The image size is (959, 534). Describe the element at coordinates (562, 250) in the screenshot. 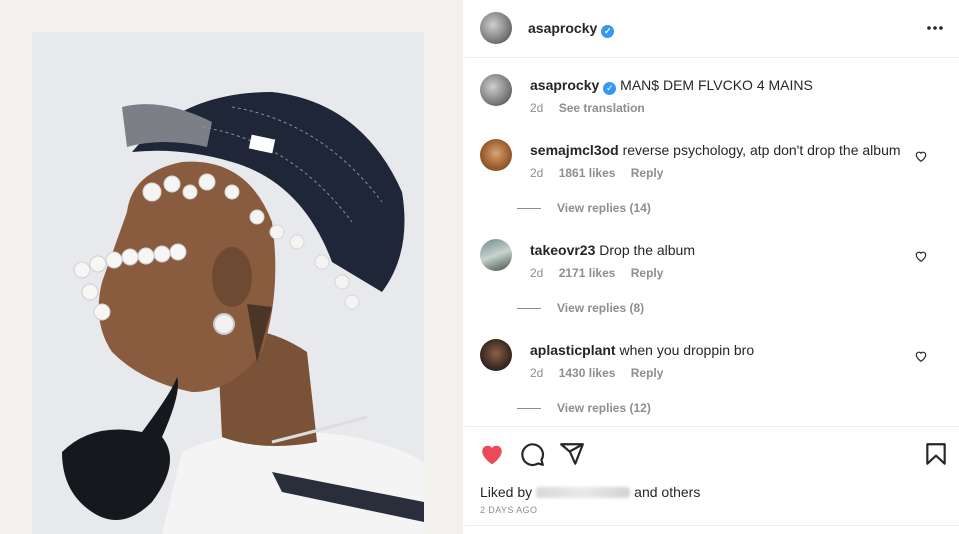

I see `comment-username: takeovr23` at that location.